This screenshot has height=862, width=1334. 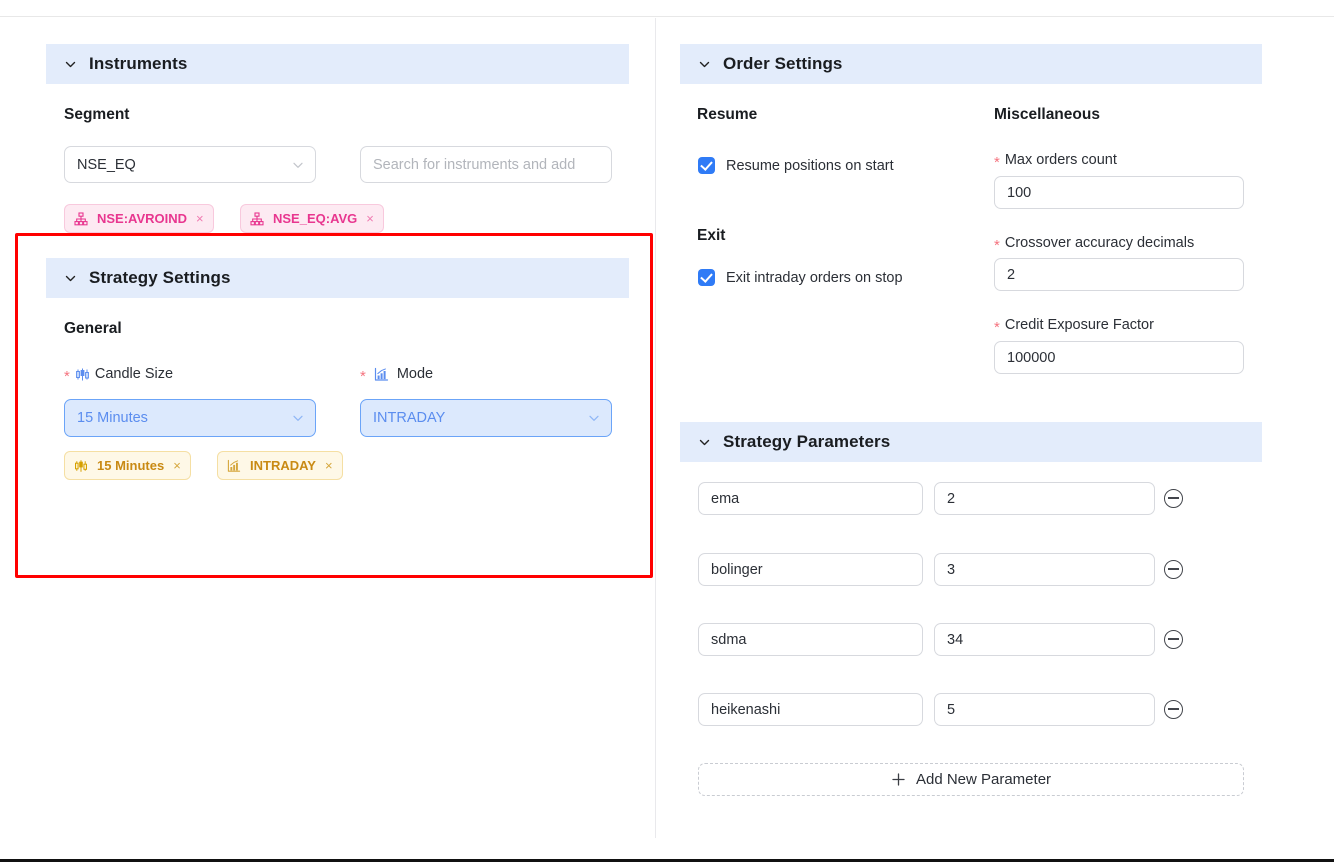 I want to click on credit-exposure-label: * Credit Exposure Factor, so click(x=1074, y=326).